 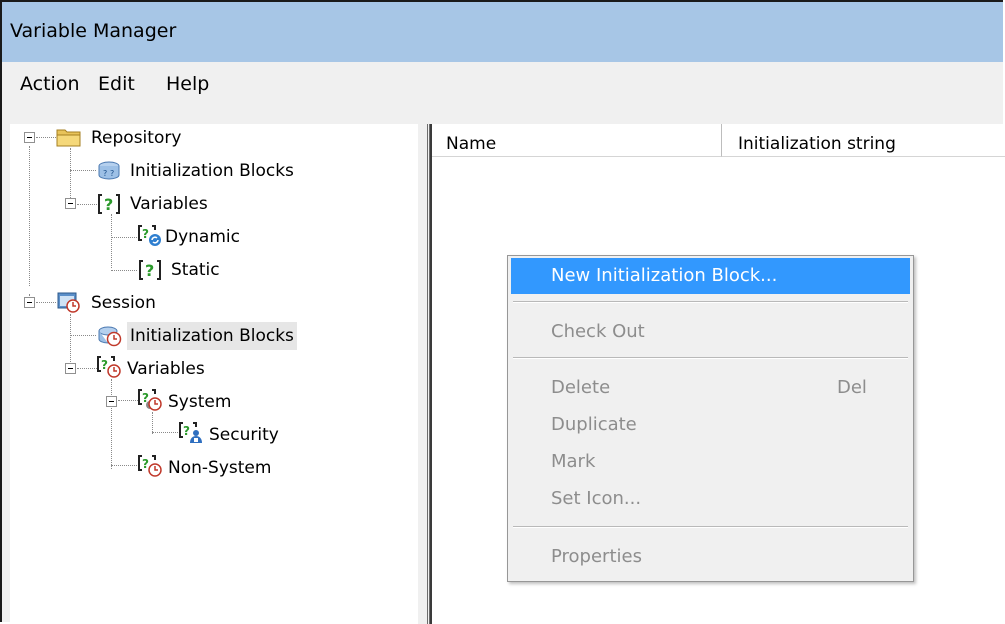 What do you see at coordinates (151, 400) in the screenshot?
I see `system-variable-icon: ?` at bounding box center [151, 400].